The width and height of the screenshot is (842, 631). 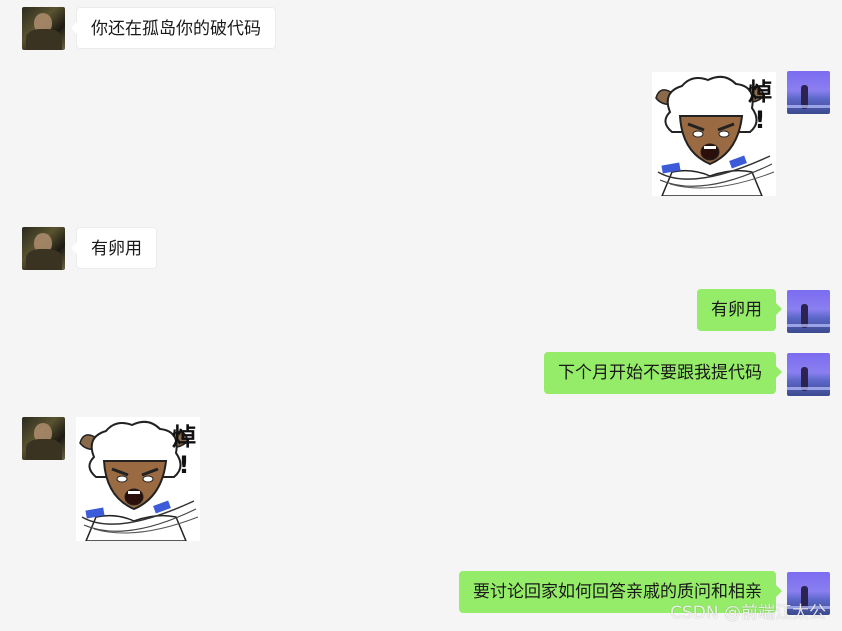 What do you see at coordinates (173, 28) in the screenshot?
I see `message-bubble-received: 你还在孤岛你的破代码` at bounding box center [173, 28].